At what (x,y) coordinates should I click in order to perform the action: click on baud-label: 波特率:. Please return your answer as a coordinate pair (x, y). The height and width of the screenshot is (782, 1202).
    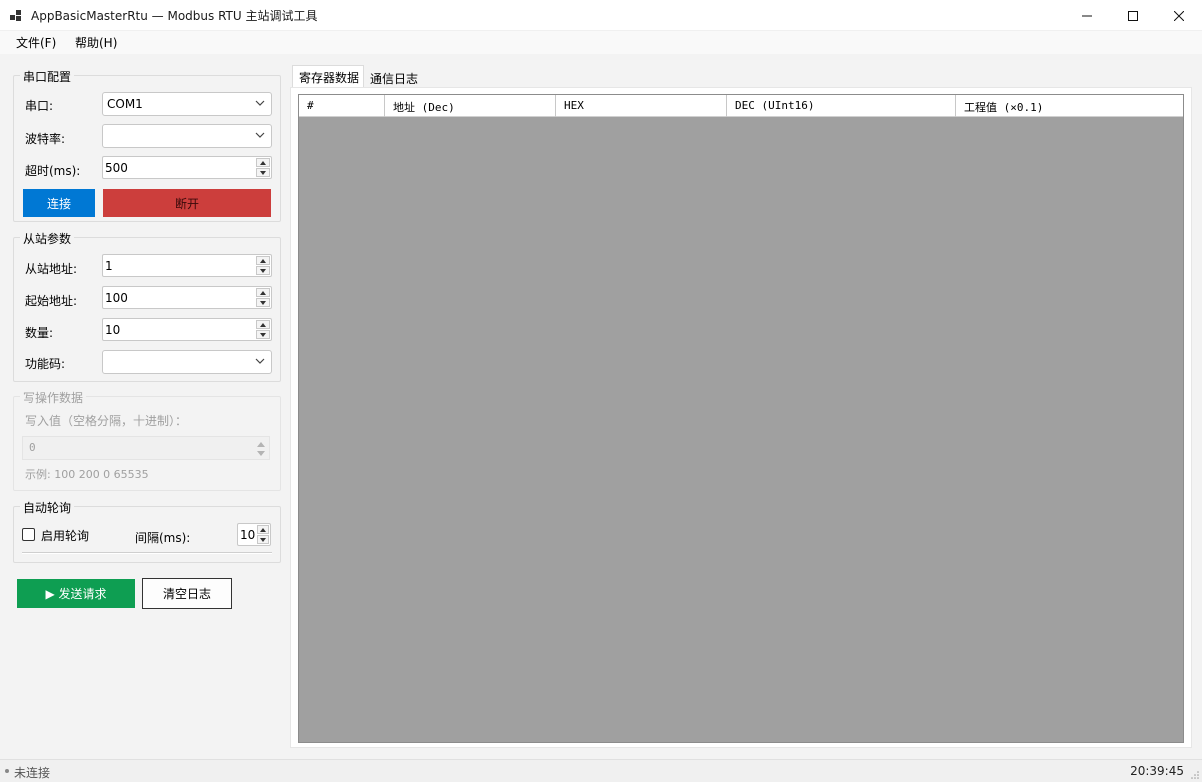
    Looking at the image, I should click on (45, 139).